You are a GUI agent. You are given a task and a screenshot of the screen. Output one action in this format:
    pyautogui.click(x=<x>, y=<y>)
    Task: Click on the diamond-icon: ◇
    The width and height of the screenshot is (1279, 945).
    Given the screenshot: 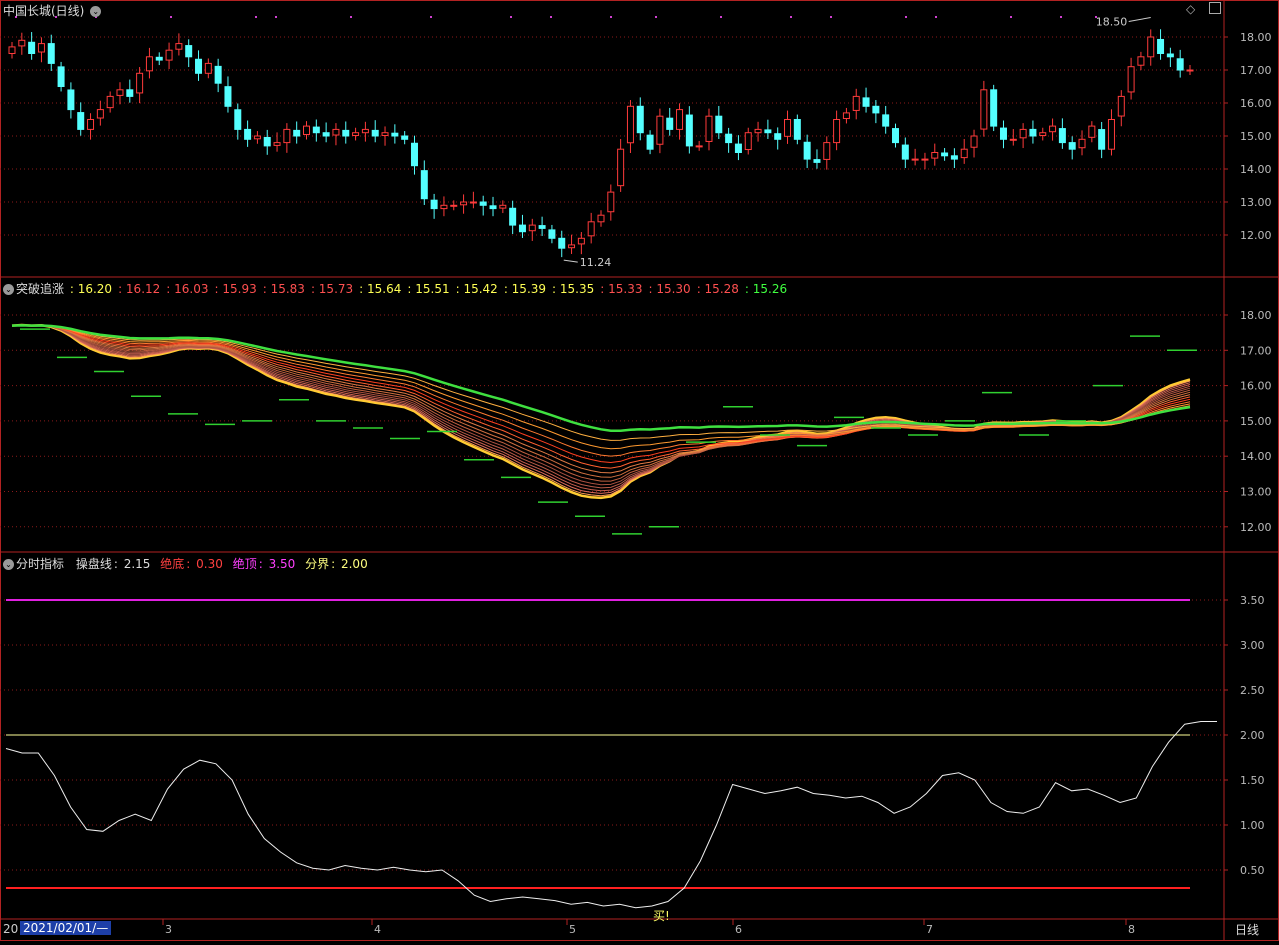 What is the action you would take?
    pyautogui.click(x=1190, y=9)
    